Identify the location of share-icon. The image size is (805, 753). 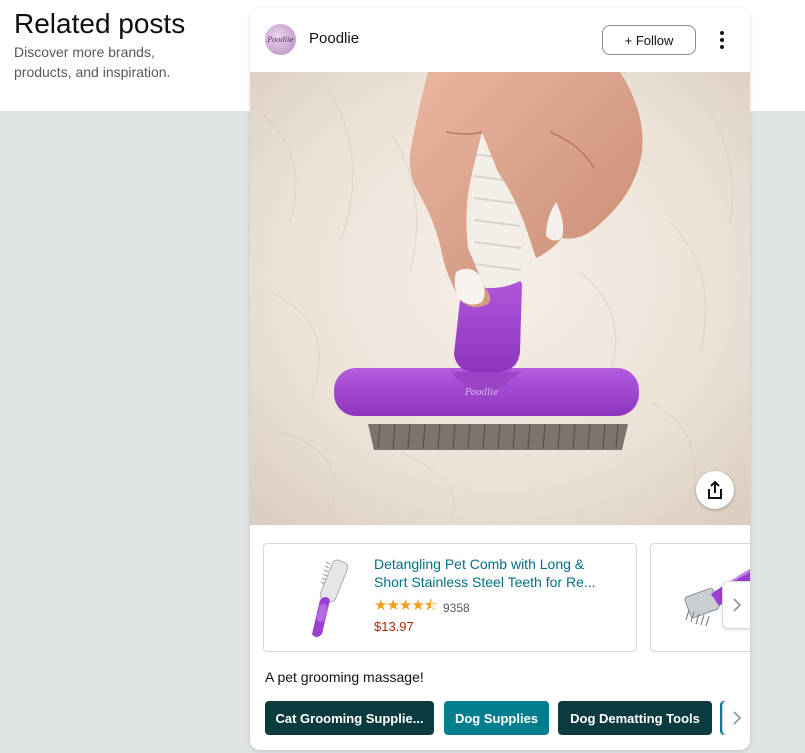
(715, 489).